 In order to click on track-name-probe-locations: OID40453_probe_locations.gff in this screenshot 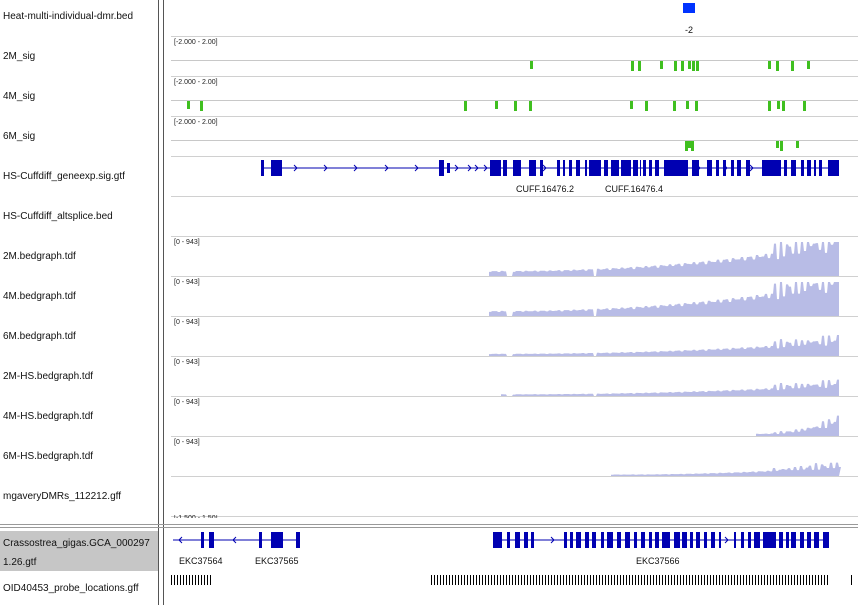, I will do `click(79, 589)`.